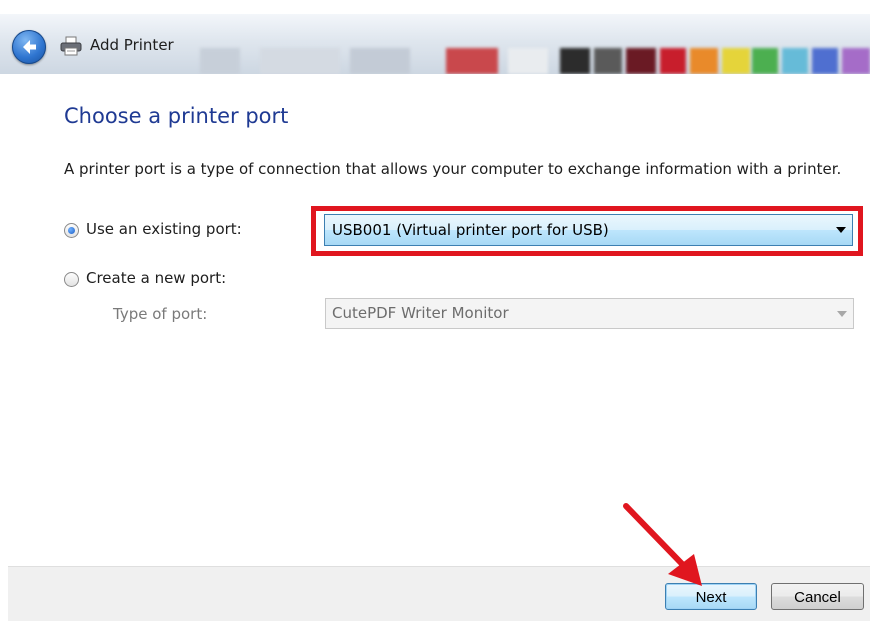  What do you see at coordinates (608, 61) in the screenshot?
I see `blurred-background-g` at bounding box center [608, 61].